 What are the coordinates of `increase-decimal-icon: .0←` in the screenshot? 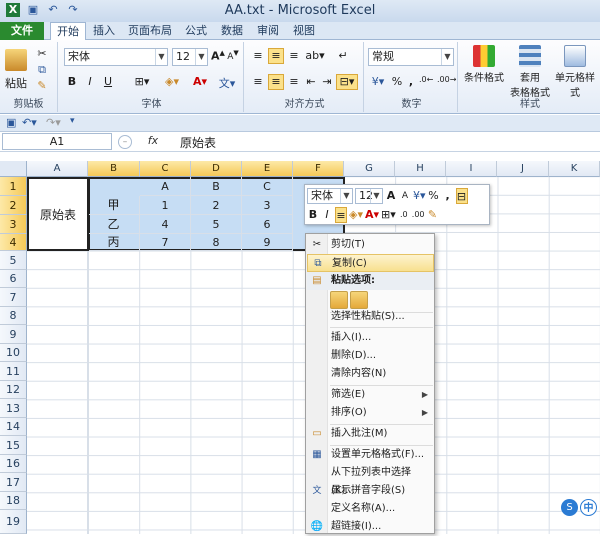 It's located at (426, 82).